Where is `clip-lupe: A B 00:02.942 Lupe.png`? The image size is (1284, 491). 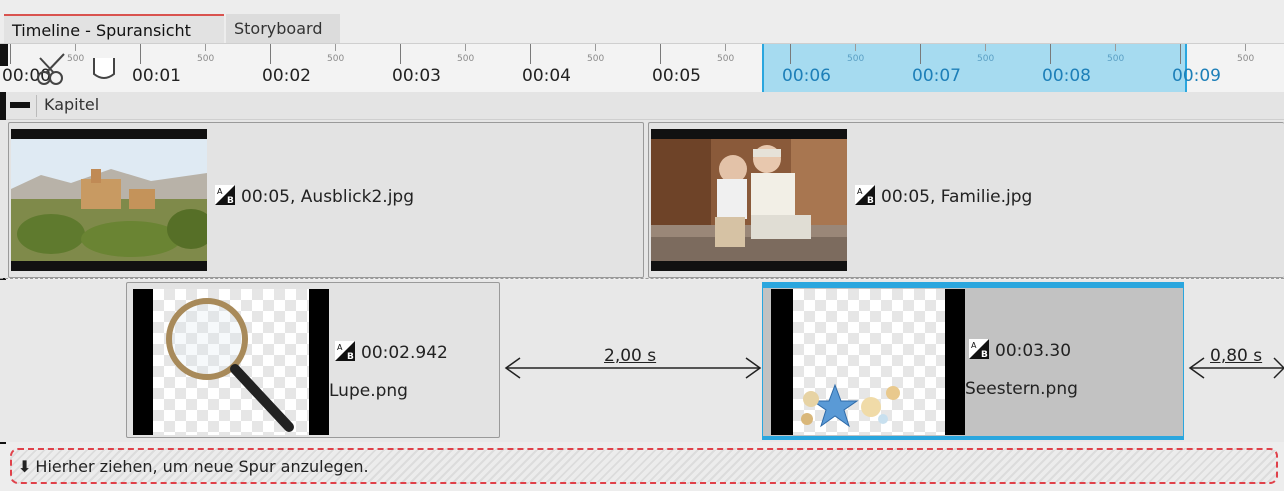 clip-lupe: A B 00:02.942 Lupe.png is located at coordinates (313, 360).